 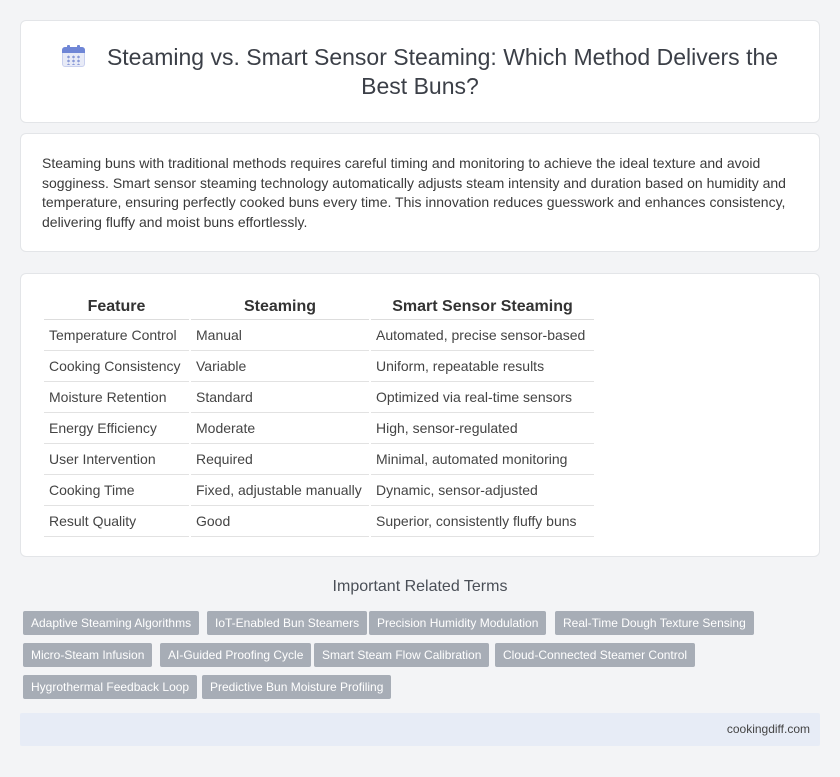 What do you see at coordinates (116, 490) in the screenshot?
I see `table-cell: Cooking Time` at bounding box center [116, 490].